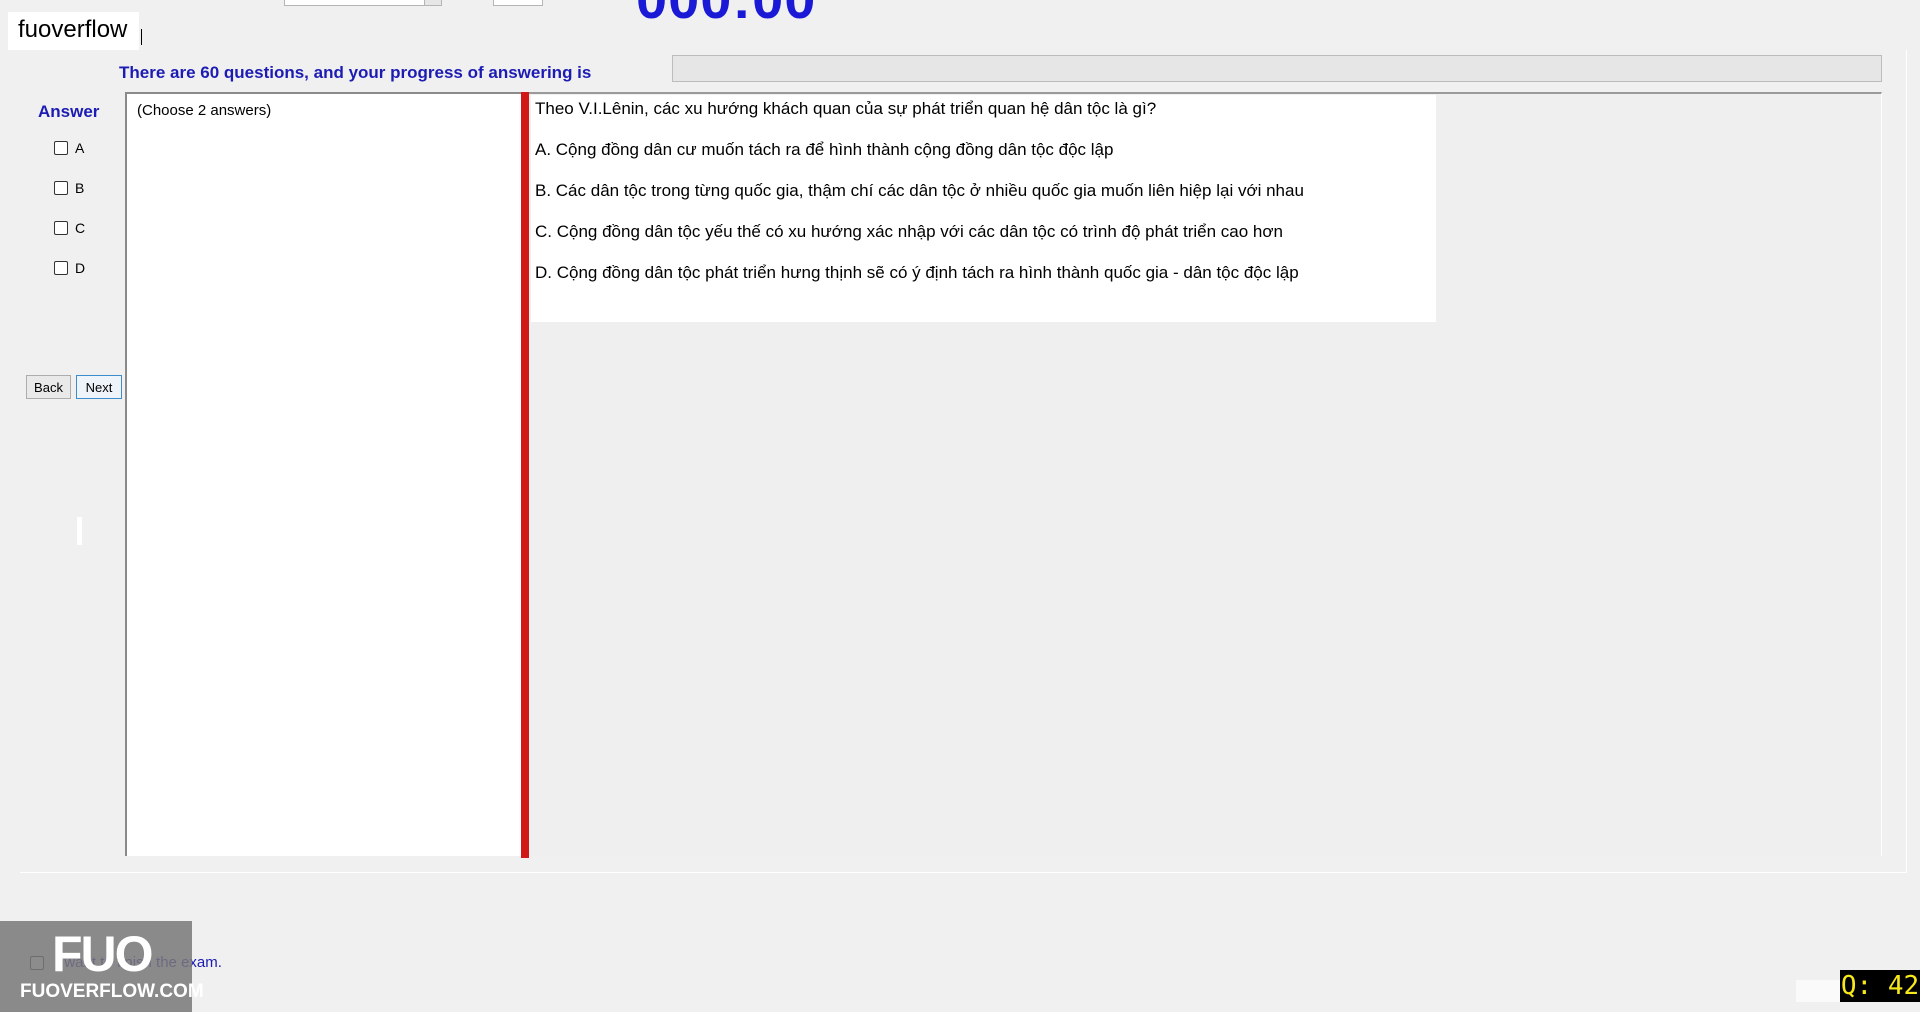 The width and height of the screenshot is (1920, 1012). What do you see at coordinates (99, 387) in the screenshot?
I see `next-button: Next` at bounding box center [99, 387].